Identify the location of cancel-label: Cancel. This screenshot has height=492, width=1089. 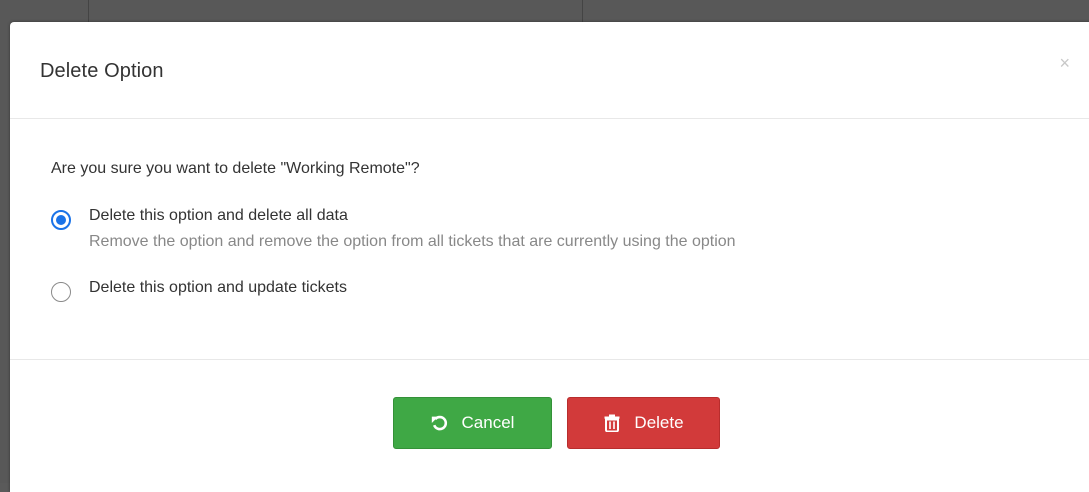
(488, 422).